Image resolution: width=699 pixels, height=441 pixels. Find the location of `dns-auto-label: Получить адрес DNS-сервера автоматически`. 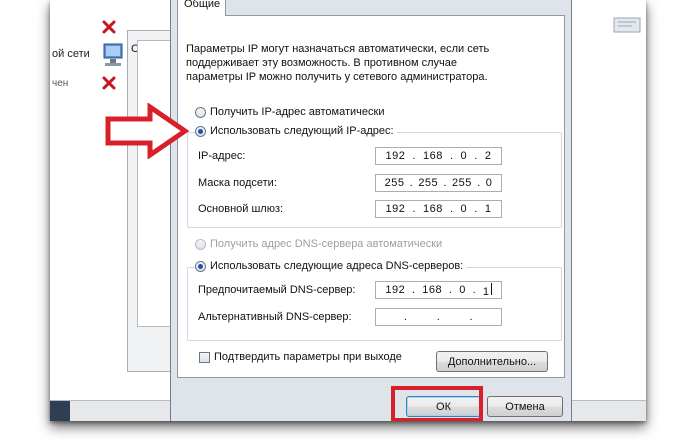

dns-auto-label: Получить адрес DNS-сервера автоматически is located at coordinates (326, 244).